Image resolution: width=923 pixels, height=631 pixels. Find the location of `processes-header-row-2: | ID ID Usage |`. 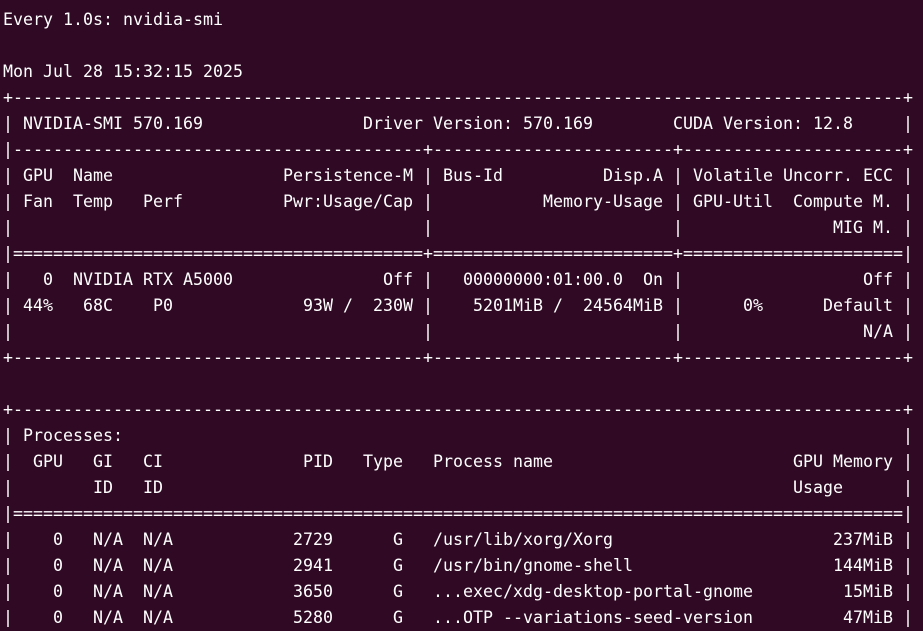

processes-header-row-2: | ID ID Usage | is located at coordinates (458, 487).